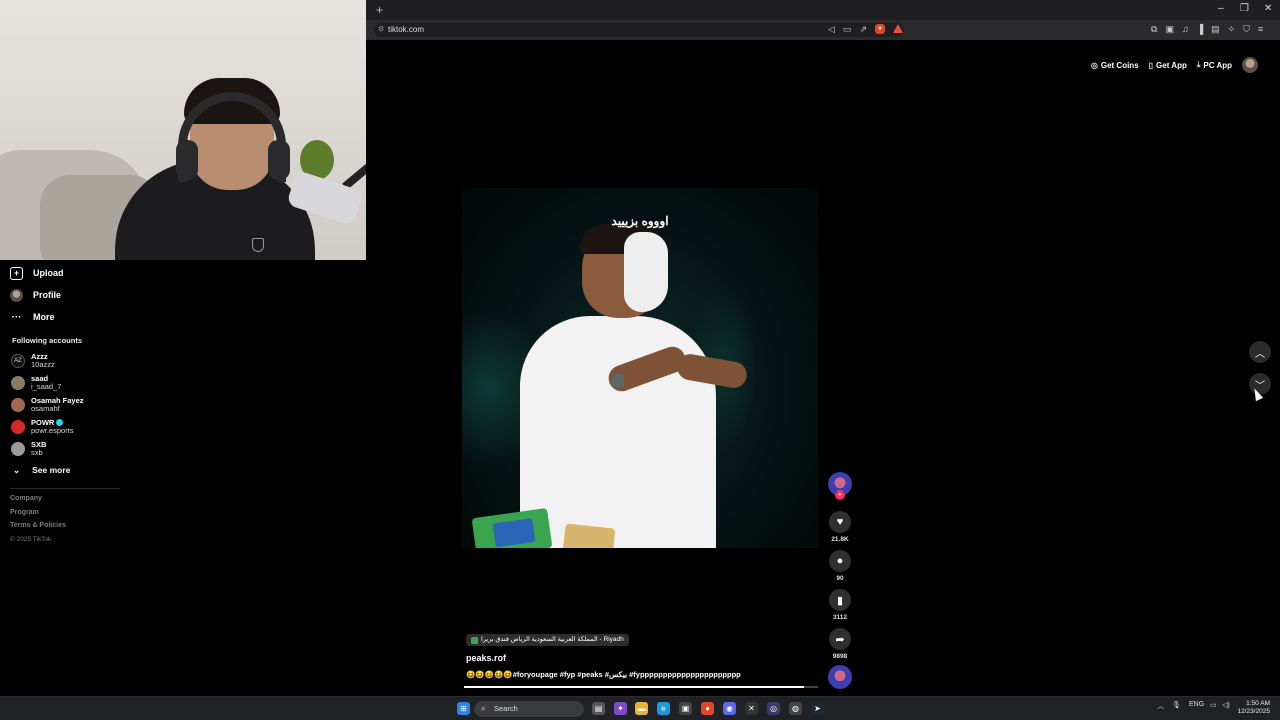 The height and width of the screenshot is (720, 1280). Describe the element at coordinates (1115, 65) in the screenshot. I see `get-coins-link: ◎ Get Coins` at that location.